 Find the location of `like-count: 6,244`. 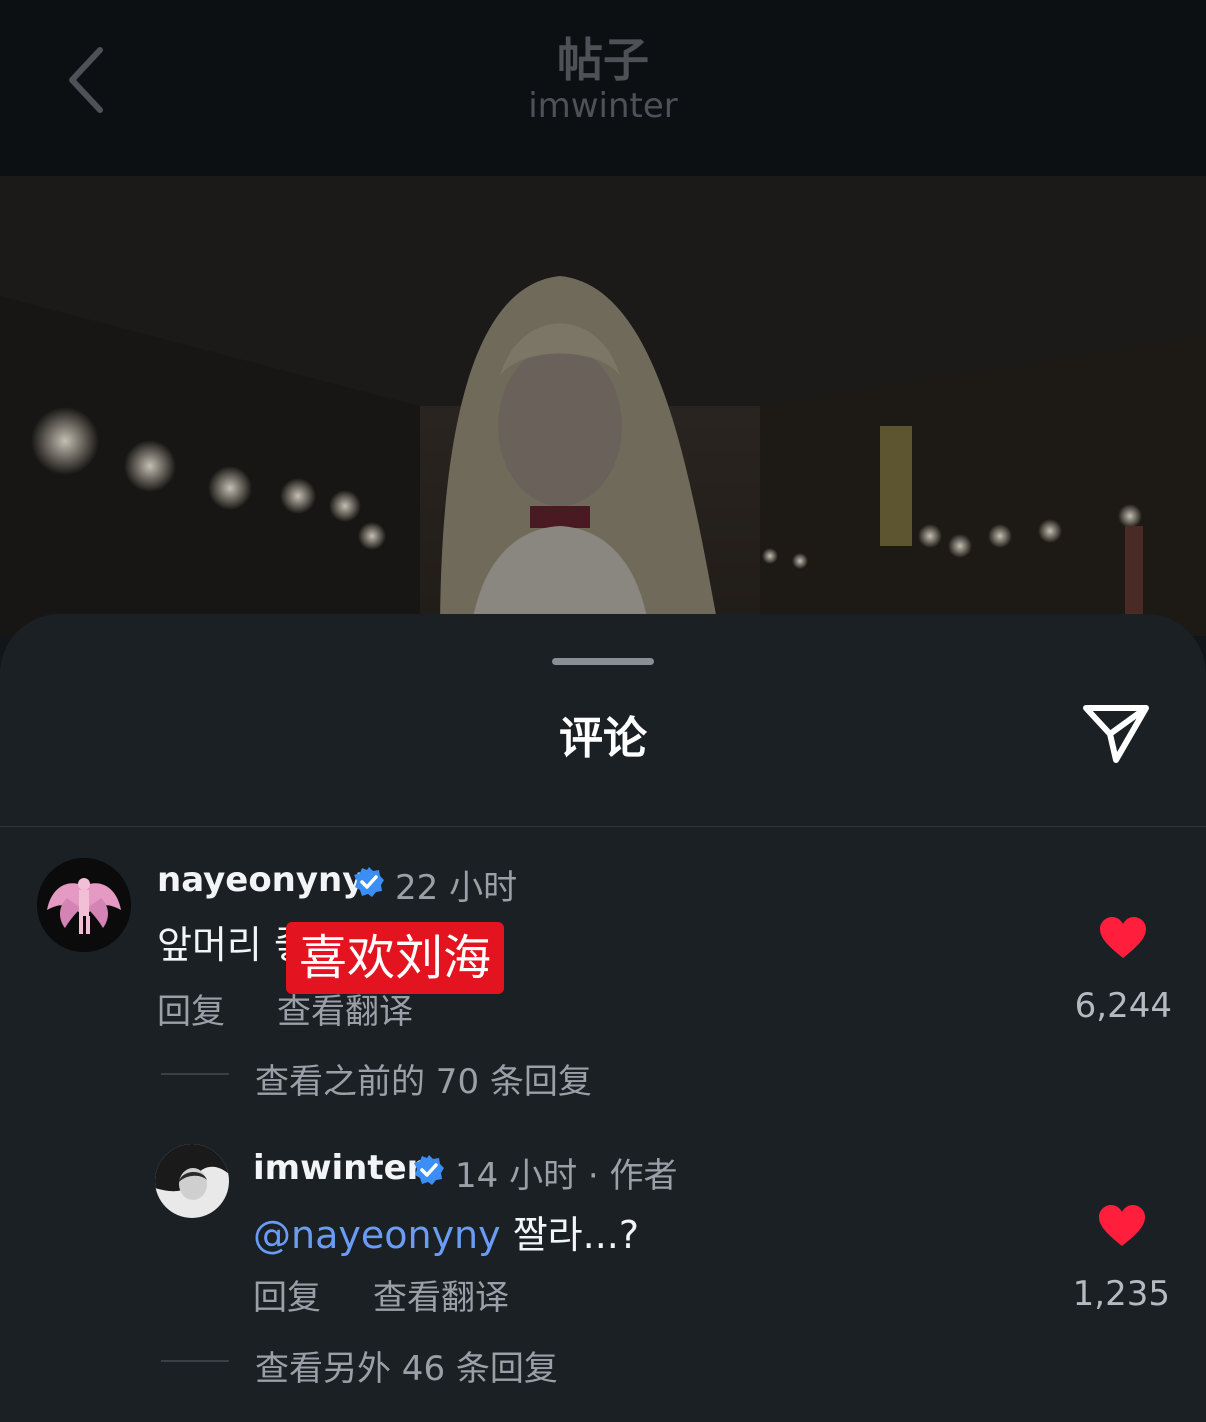

like-count: 6,244 is located at coordinates (1123, 1006).